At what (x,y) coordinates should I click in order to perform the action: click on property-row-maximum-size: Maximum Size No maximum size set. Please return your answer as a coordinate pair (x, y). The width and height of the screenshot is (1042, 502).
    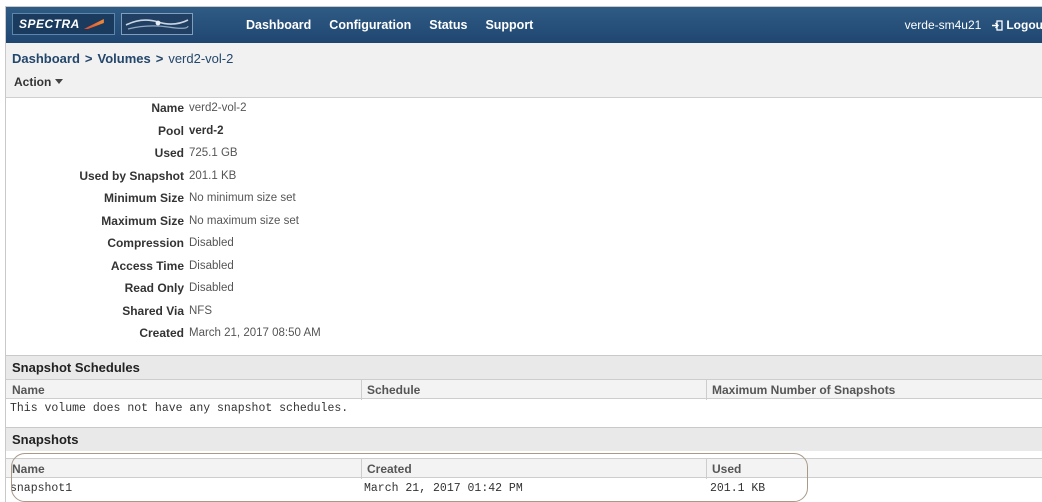
    Looking at the image, I should click on (186, 221).